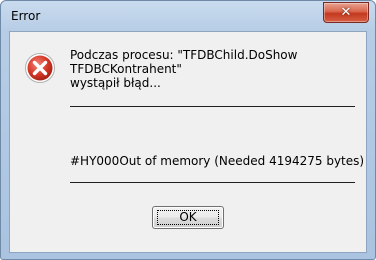 Image resolution: width=376 pixels, height=260 pixels. I want to click on message-line-2: TFDBCKontrahent", so click(126, 69).